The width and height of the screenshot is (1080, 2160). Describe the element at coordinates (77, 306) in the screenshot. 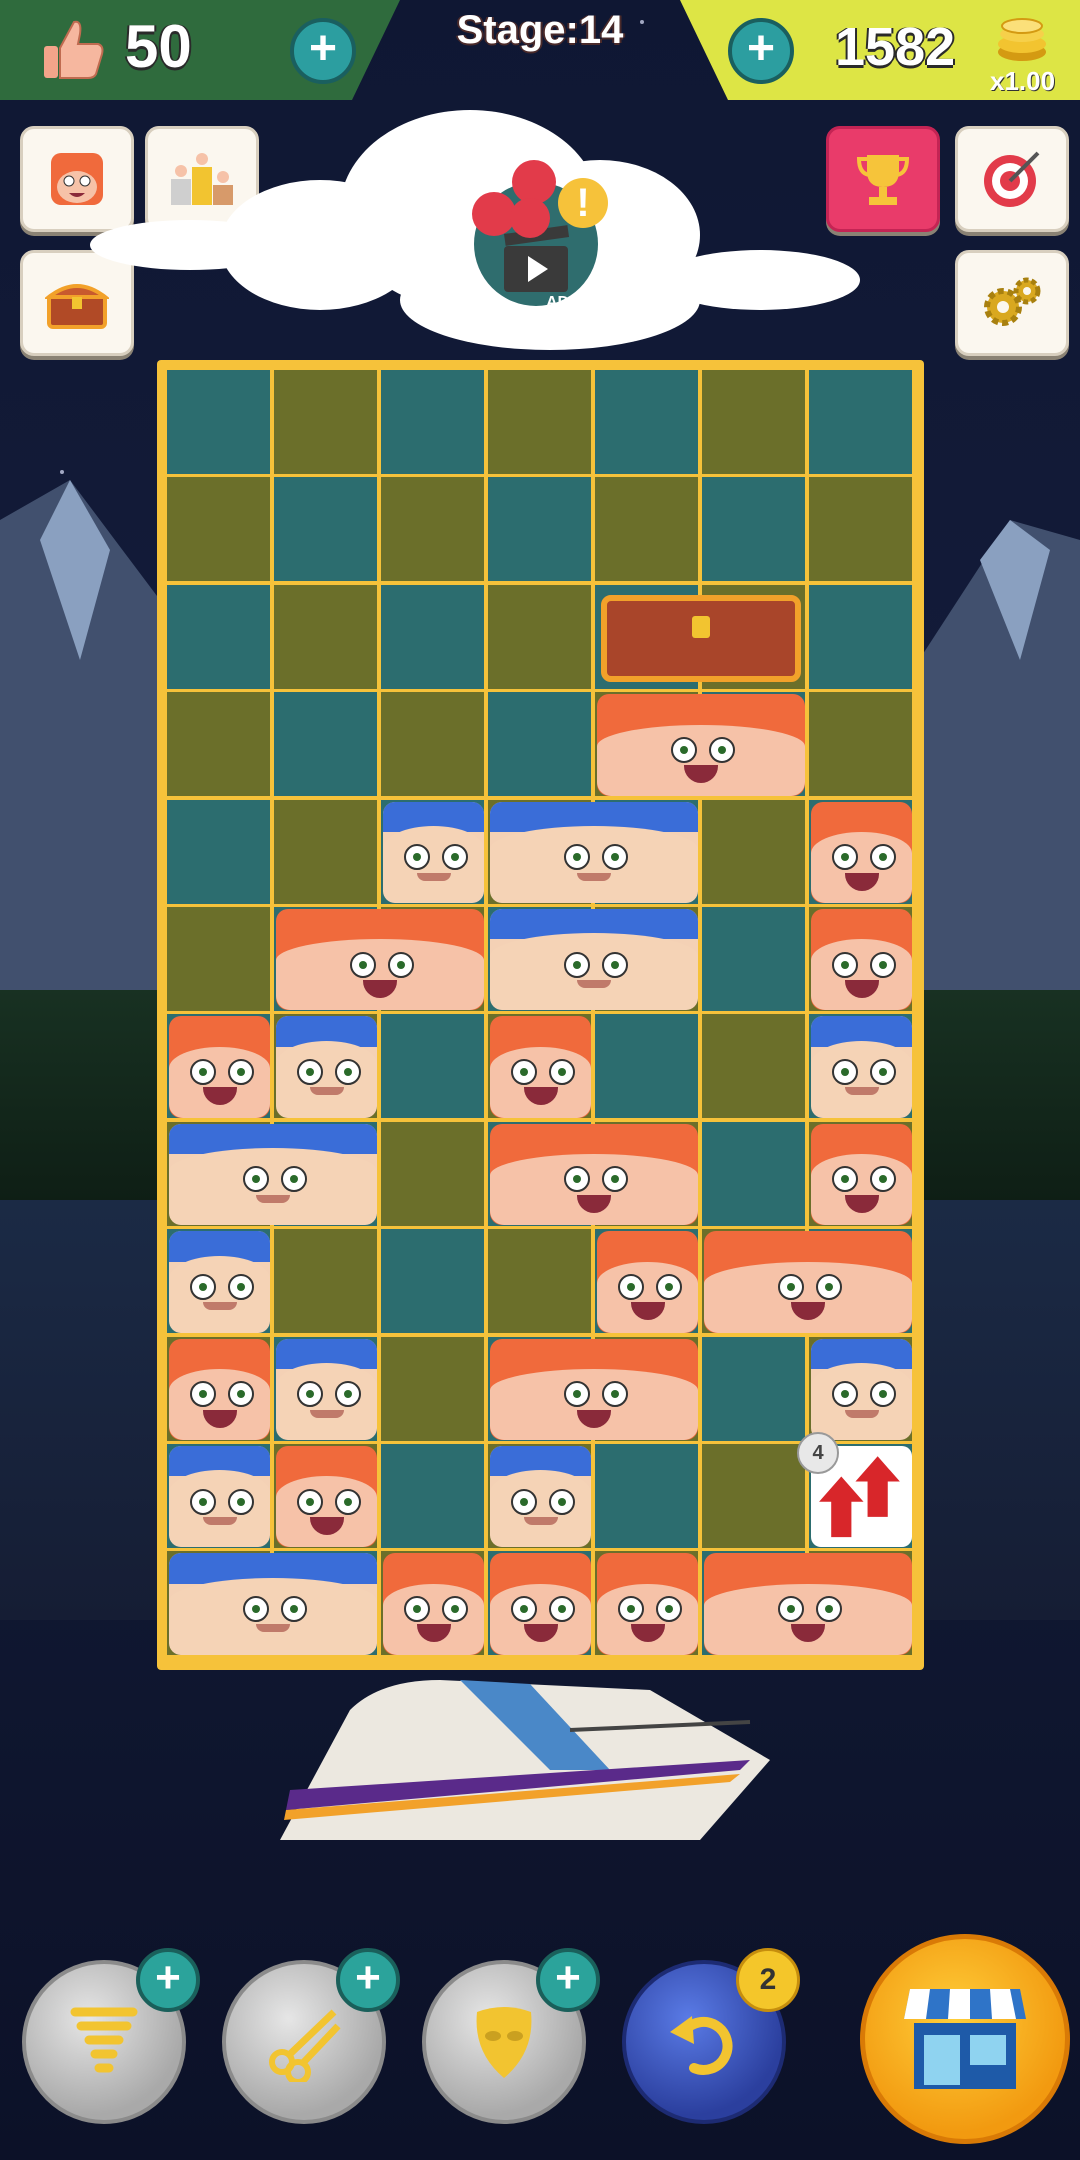

I see `treasure-chest-icon` at that location.